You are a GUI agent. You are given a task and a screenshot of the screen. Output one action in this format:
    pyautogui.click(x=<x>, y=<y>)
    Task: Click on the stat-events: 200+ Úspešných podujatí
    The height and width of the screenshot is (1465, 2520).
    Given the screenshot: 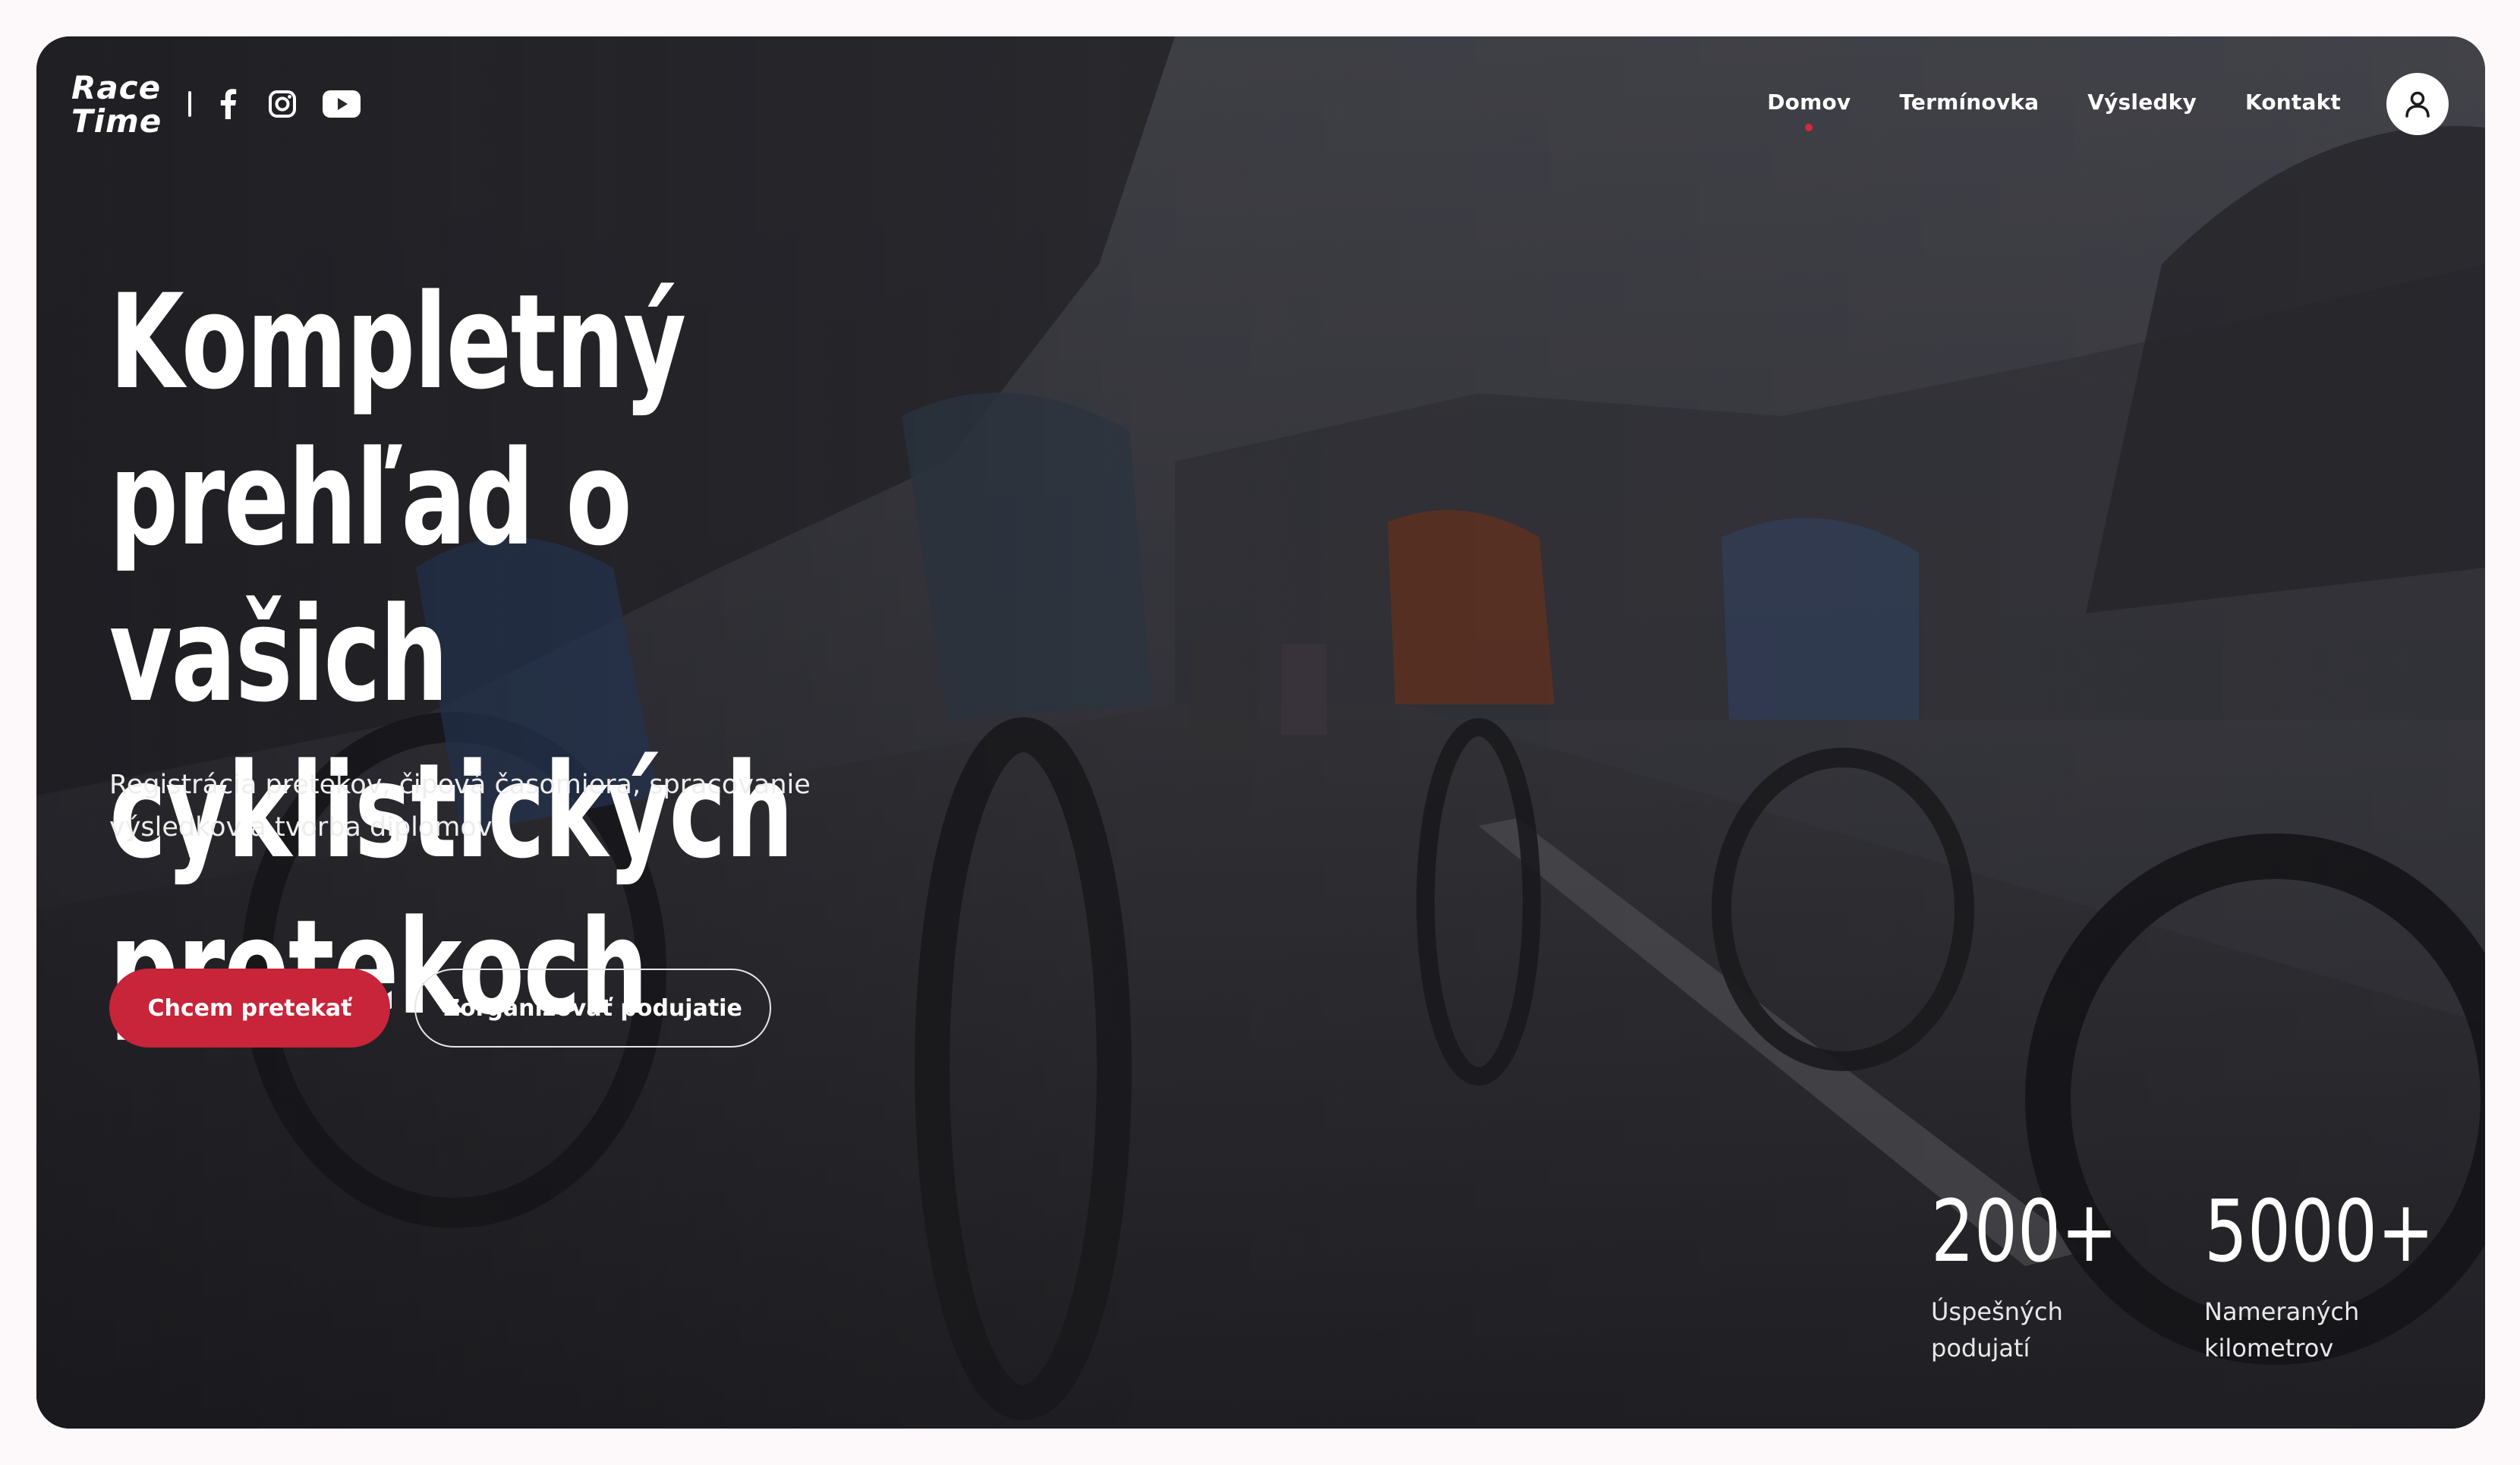 What is the action you would take?
    pyautogui.click(x=2048, y=1275)
    